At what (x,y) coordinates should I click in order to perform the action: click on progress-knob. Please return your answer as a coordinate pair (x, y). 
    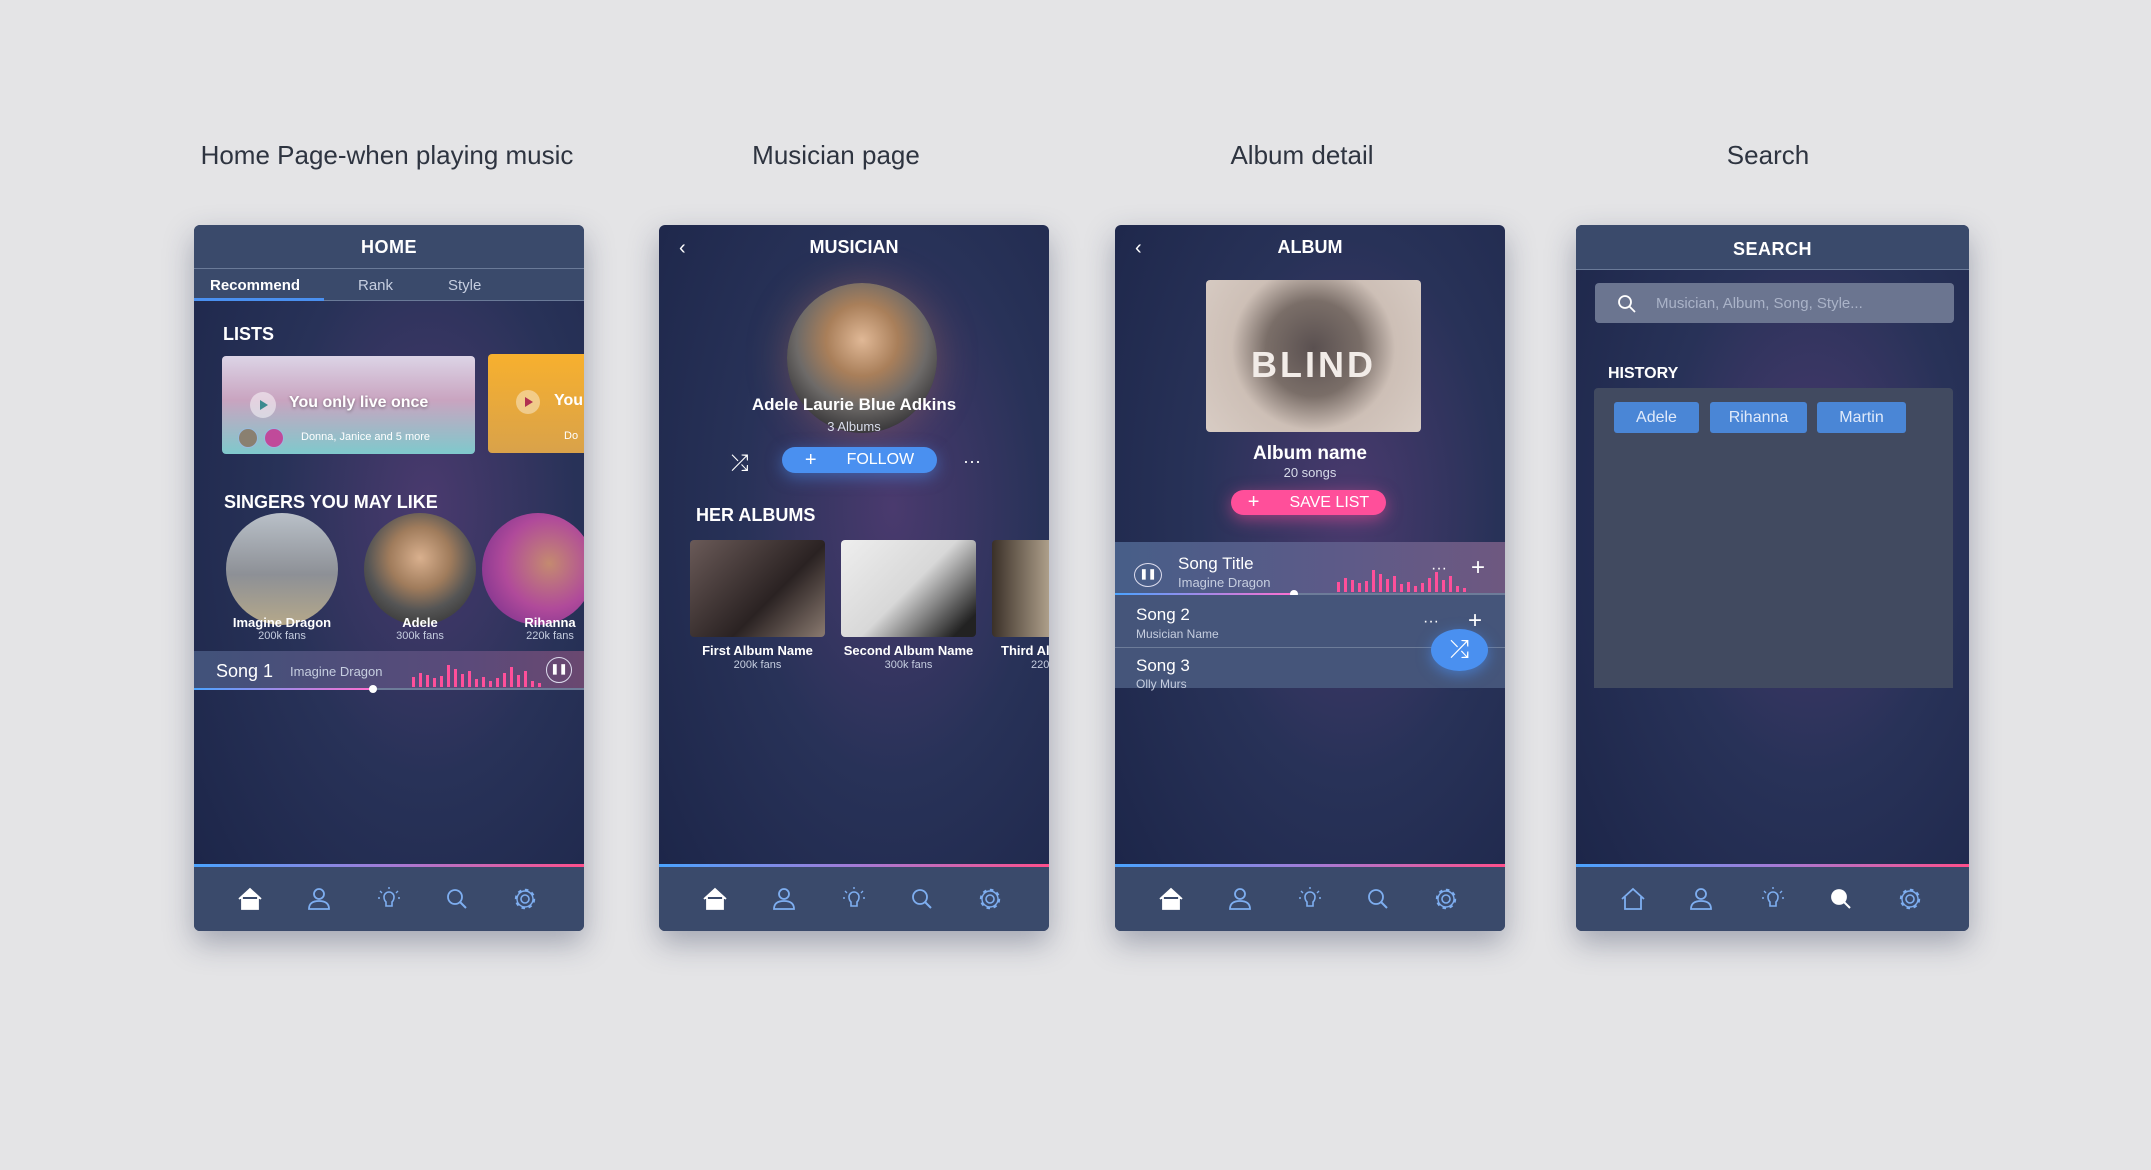
    Looking at the image, I should click on (373, 689).